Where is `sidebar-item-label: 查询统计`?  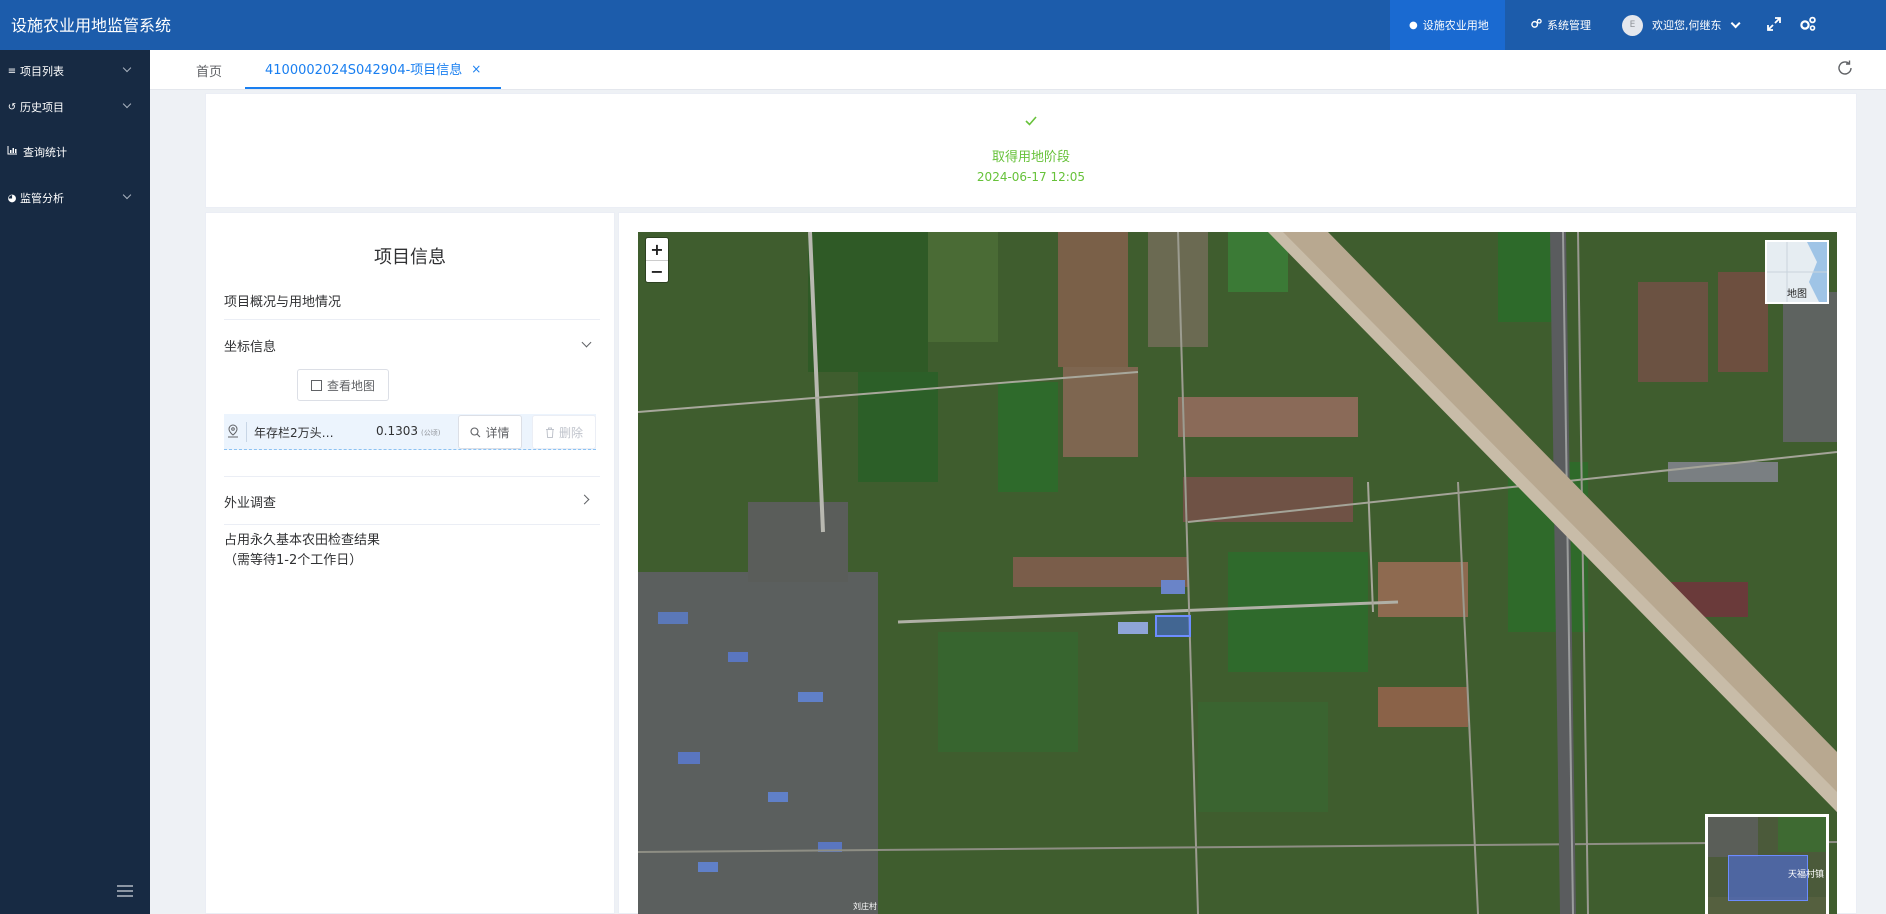 sidebar-item-label: 查询统计 is located at coordinates (45, 152).